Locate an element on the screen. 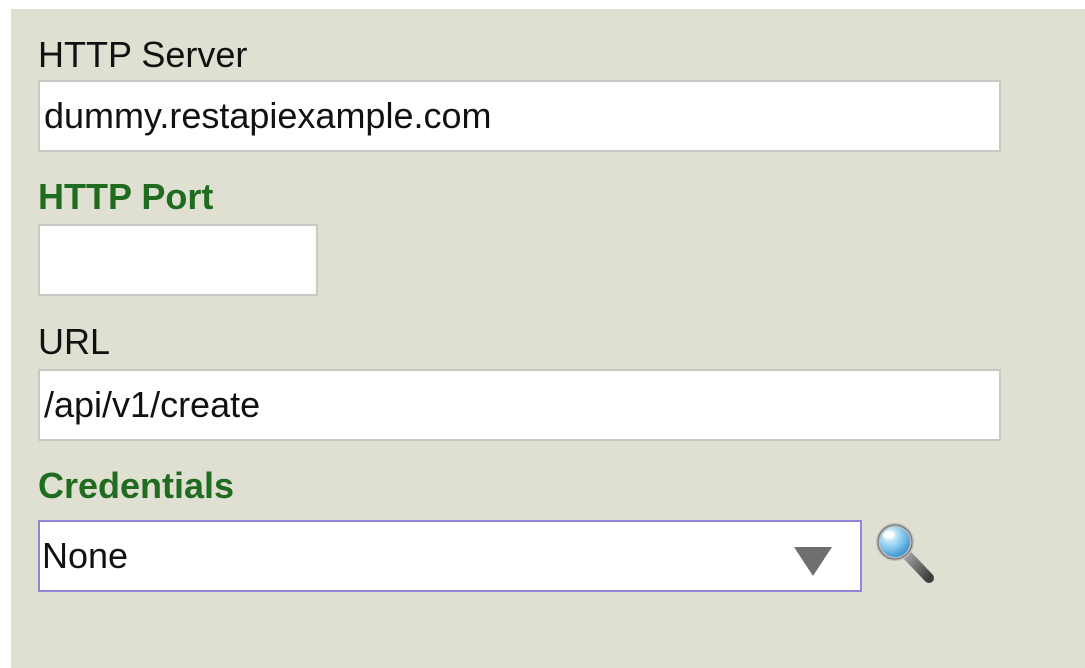  http-server-label: HTTP Server is located at coordinates (143, 54).